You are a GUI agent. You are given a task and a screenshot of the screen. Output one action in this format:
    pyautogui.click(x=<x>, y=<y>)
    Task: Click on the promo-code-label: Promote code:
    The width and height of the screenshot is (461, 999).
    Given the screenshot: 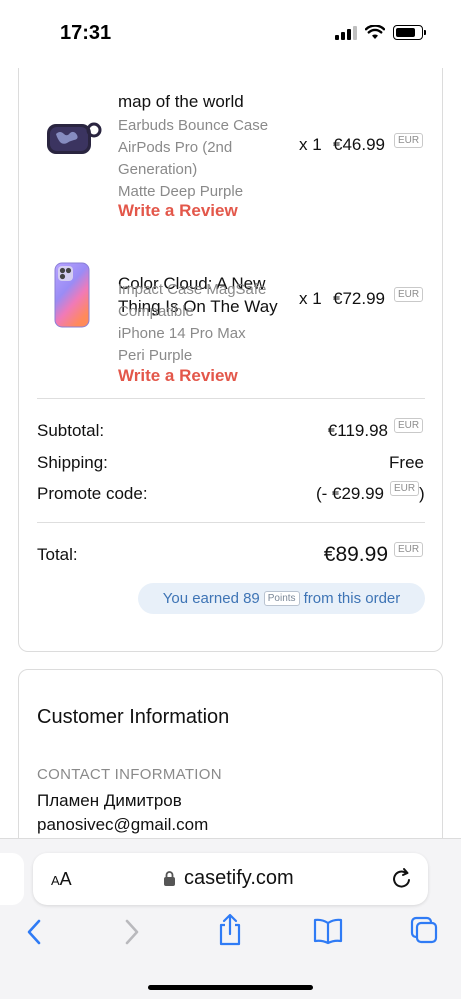 What is the action you would take?
    pyautogui.click(x=92, y=493)
    